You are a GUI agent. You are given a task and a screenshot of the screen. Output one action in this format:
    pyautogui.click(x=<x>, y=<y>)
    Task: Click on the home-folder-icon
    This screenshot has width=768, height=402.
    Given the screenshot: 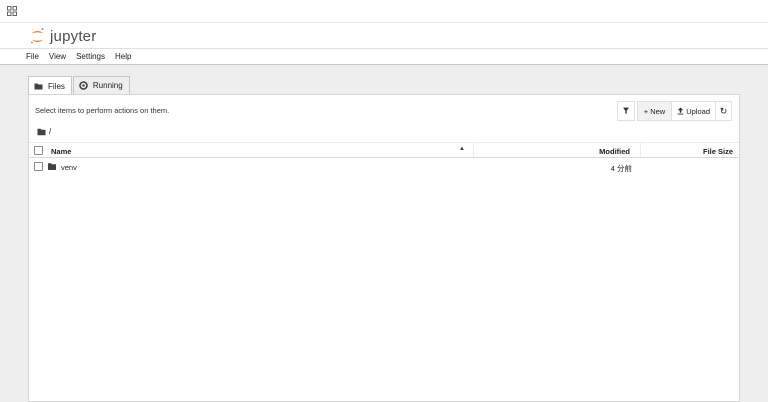 What is the action you would take?
    pyautogui.click(x=41, y=132)
    